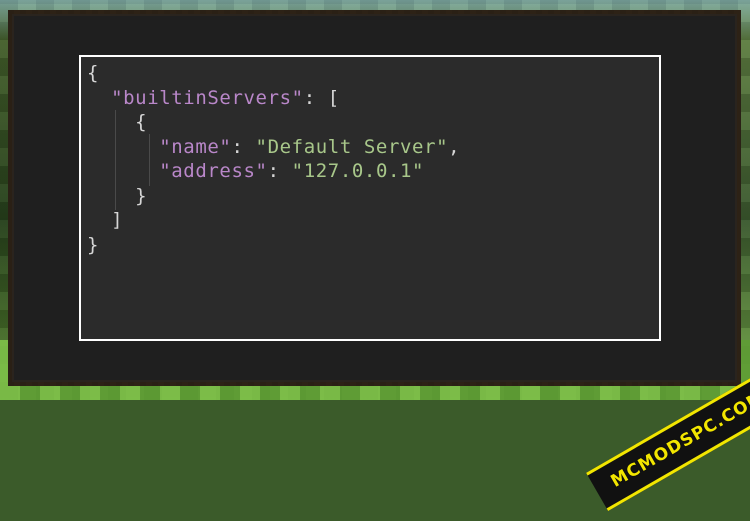 The image size is (750, 521). What do you see at coordinates (117, 220) in the screenshot?
I see `code-token: ]` at bounding box center [117, 220].